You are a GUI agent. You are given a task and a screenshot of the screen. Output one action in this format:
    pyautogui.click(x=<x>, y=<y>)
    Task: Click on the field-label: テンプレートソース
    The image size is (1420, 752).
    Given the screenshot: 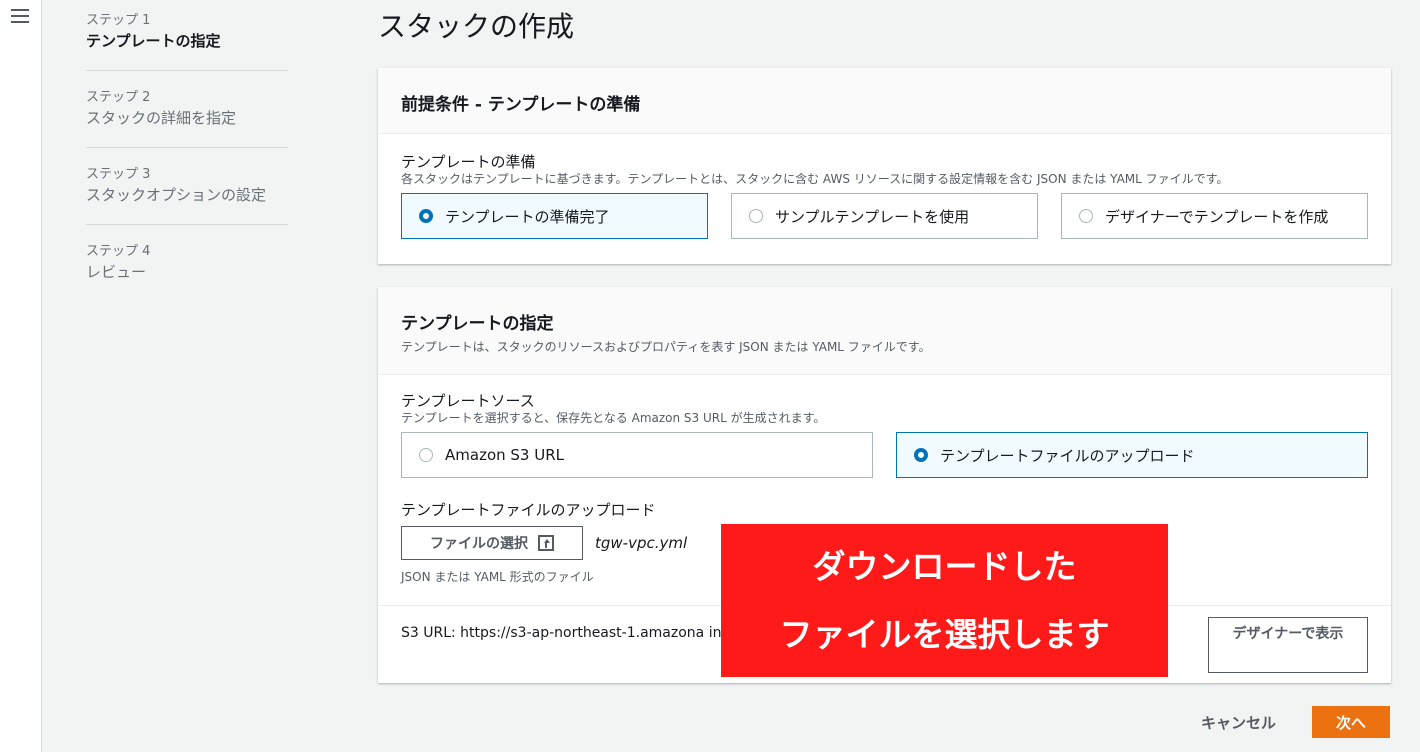 What is the action you would take?
    pyautogui.click(x=468, y=401)
    